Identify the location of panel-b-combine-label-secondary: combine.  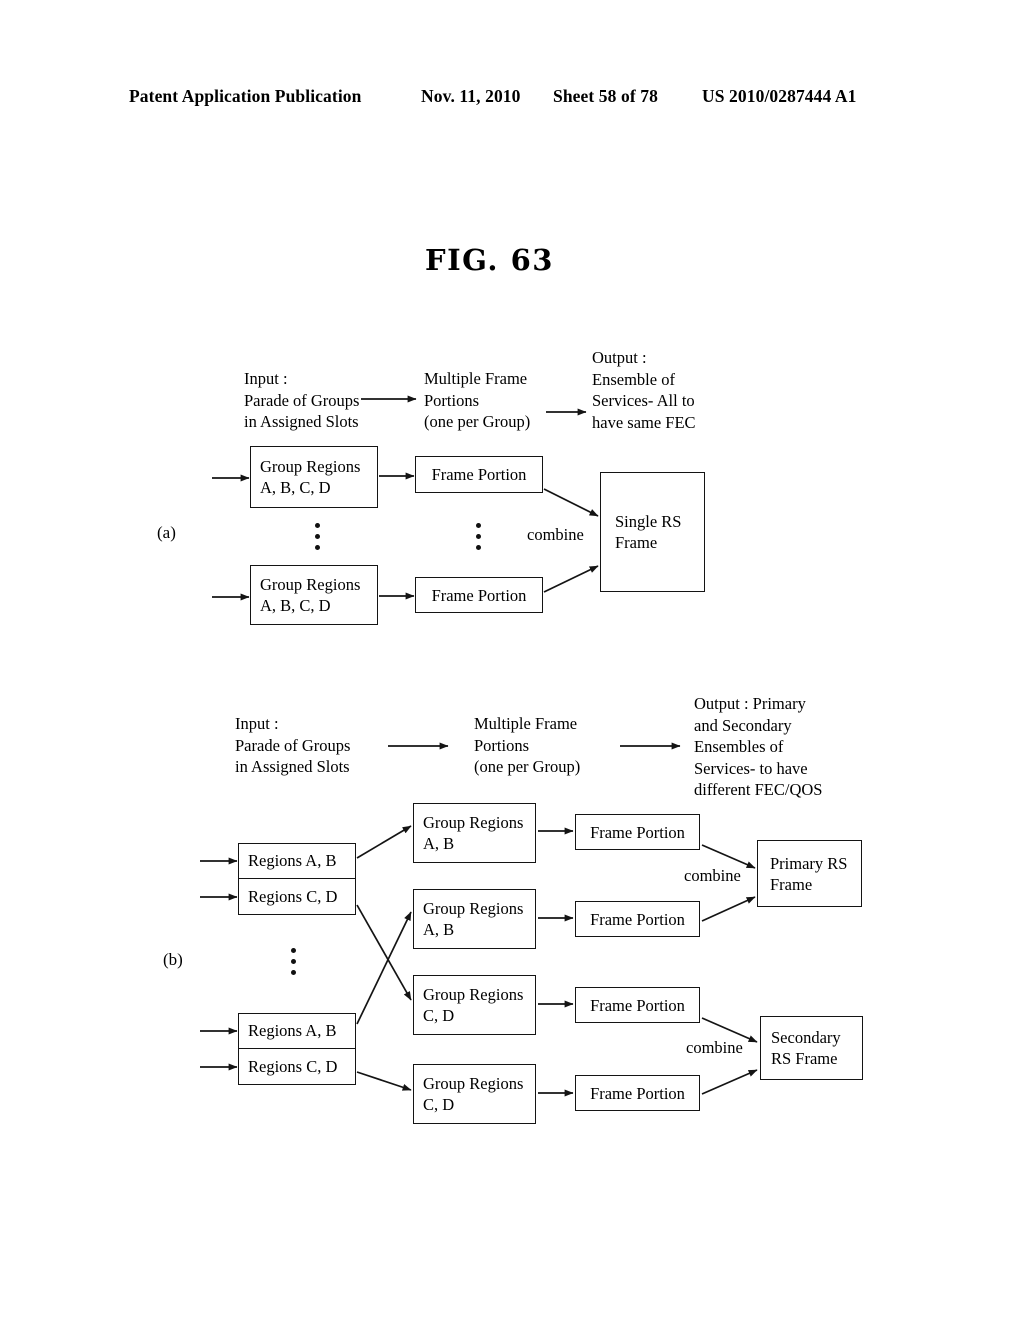
(714, 1047).